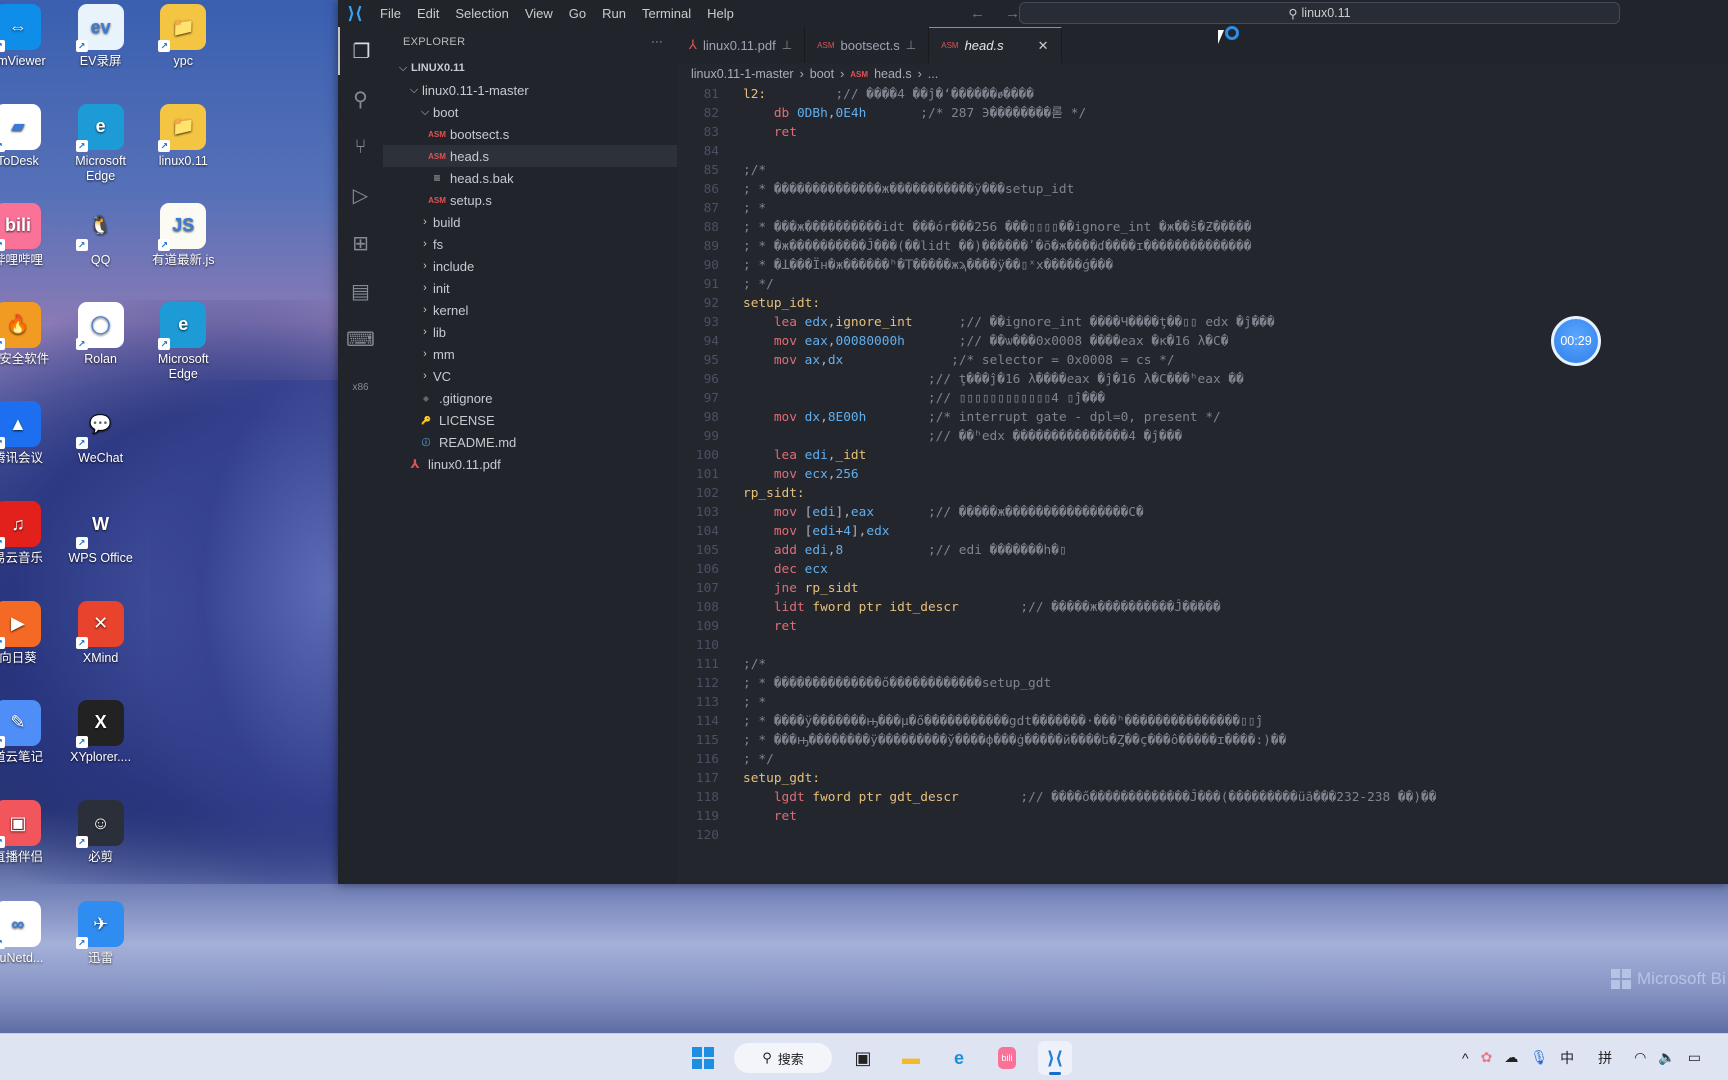 The width and height of the screenshot is (1728, 1080). I want to click on desktop-icon: JS ↗ 有道最新.js, so click(183, 235).